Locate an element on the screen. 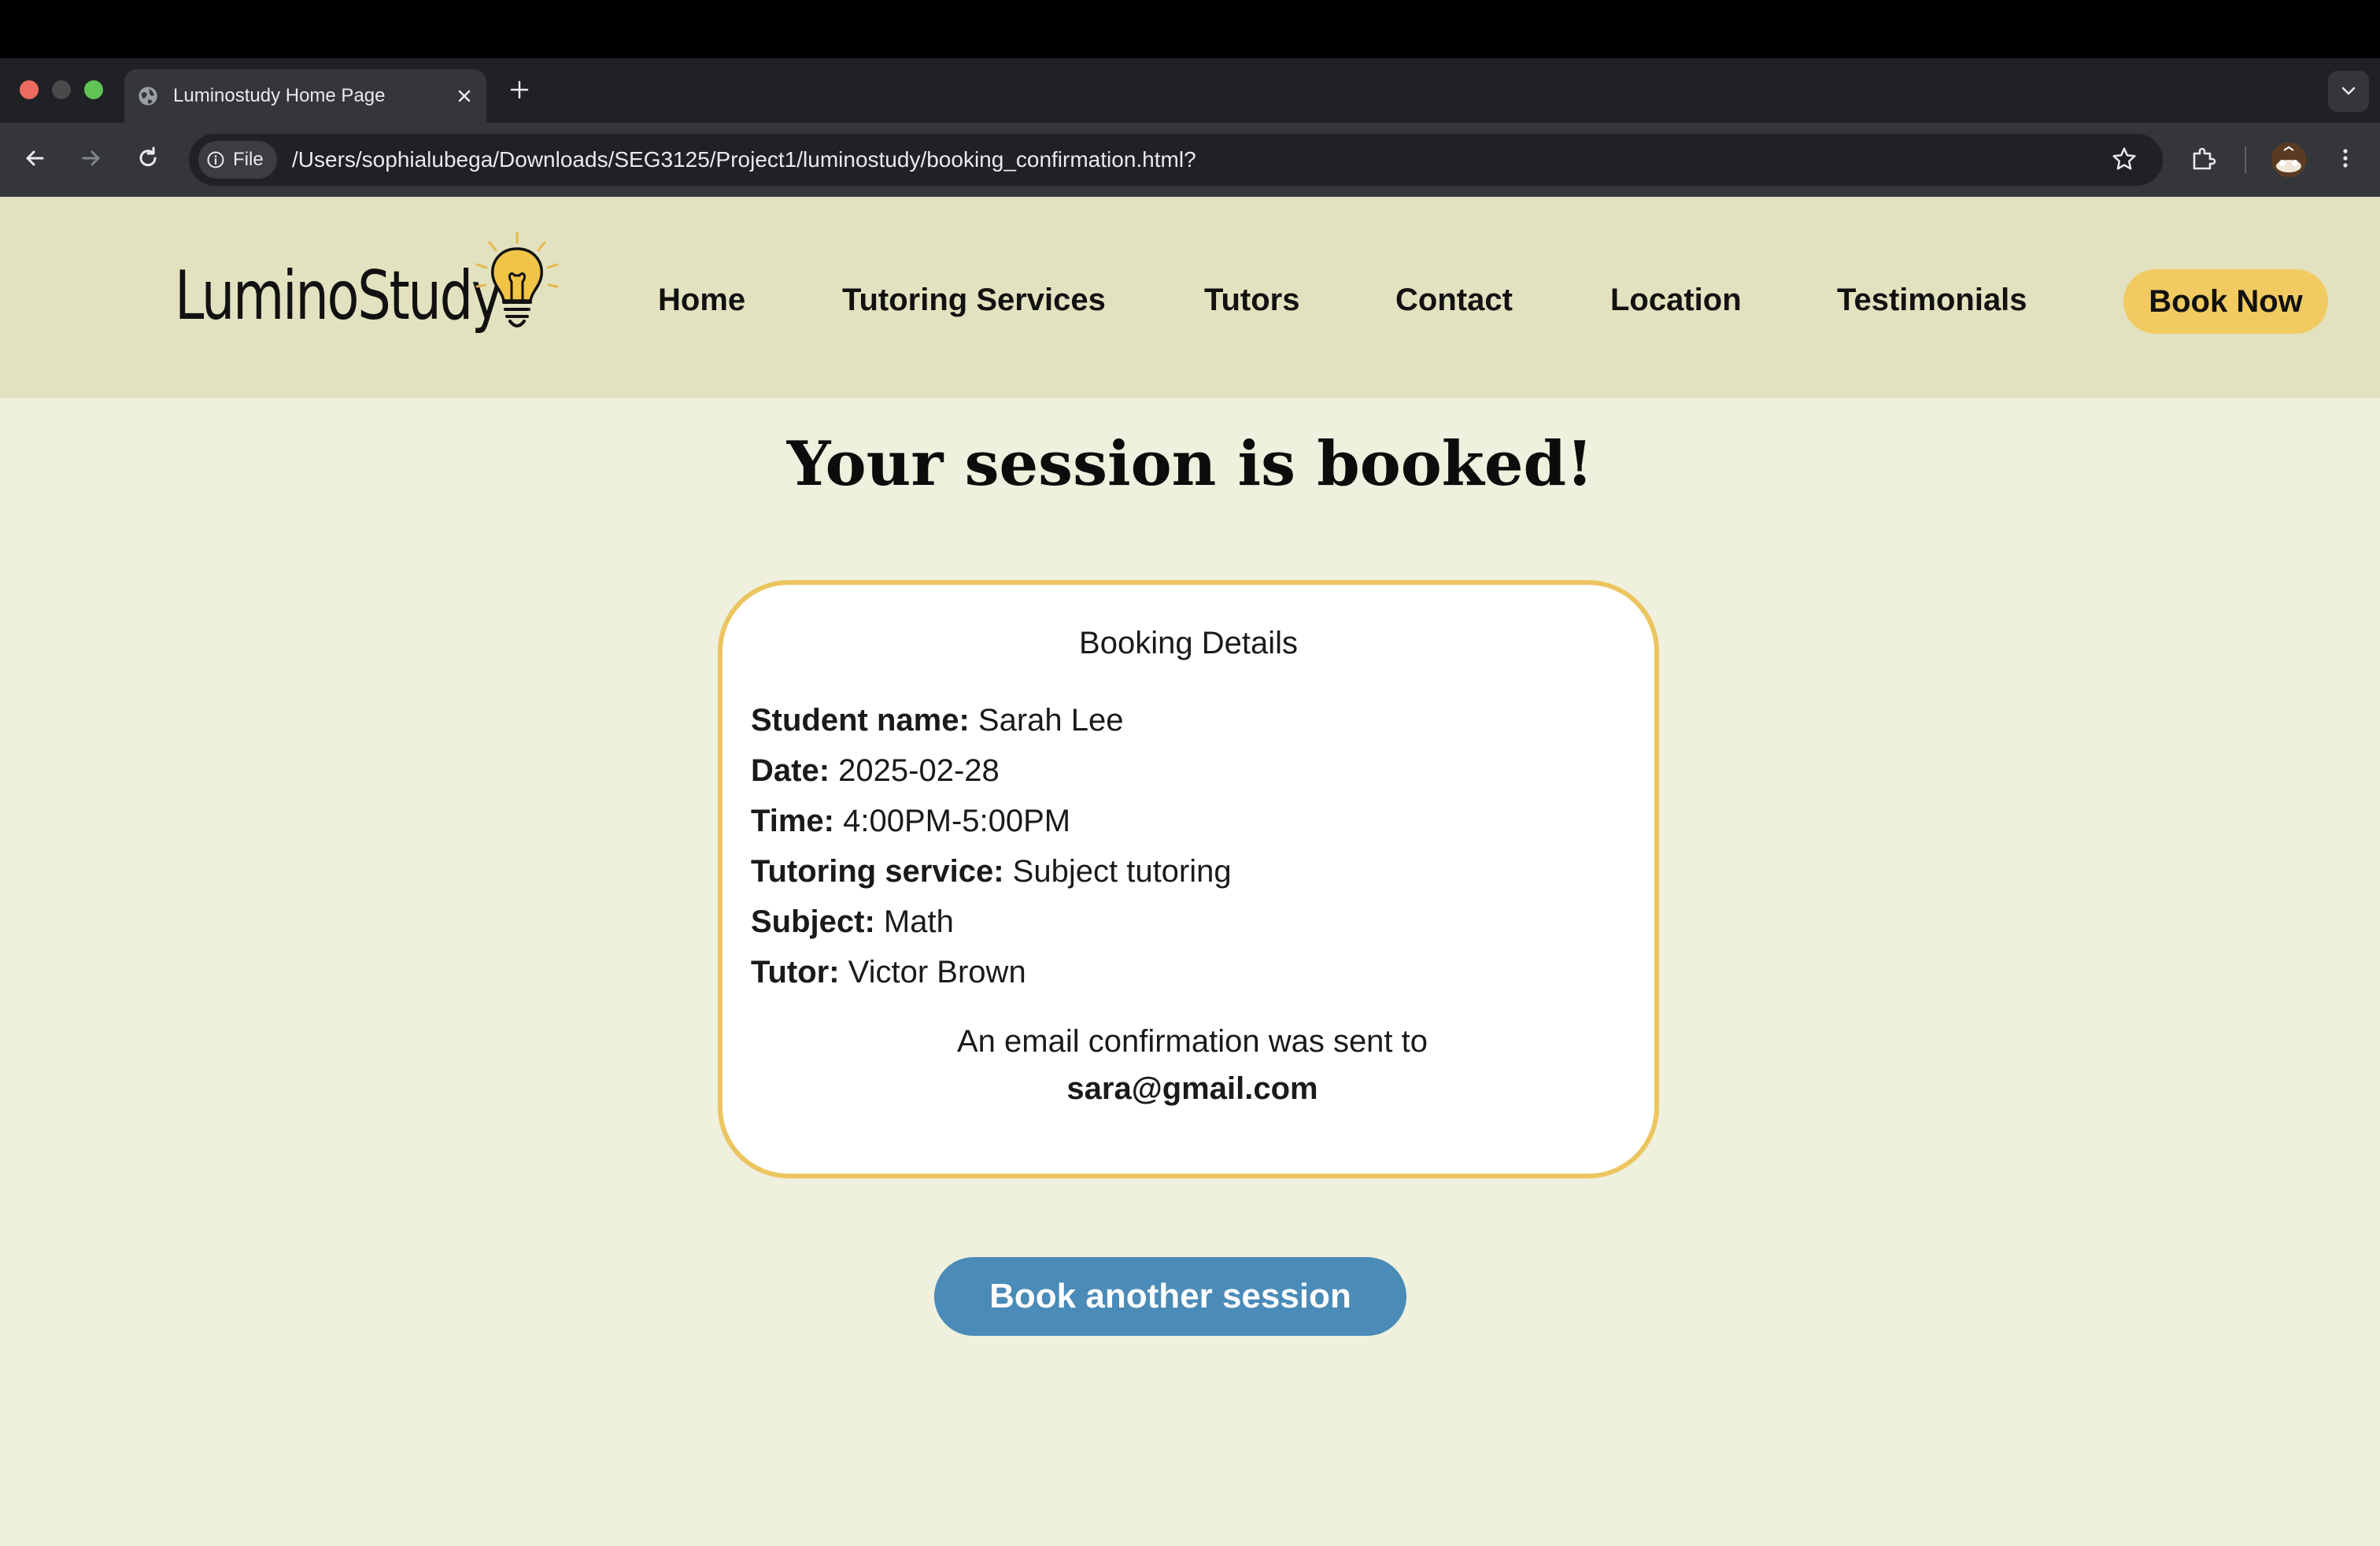 The height and width of the screenshot is (1546, 2380). forward-arrow-icon is located at coordinates (91, 158).